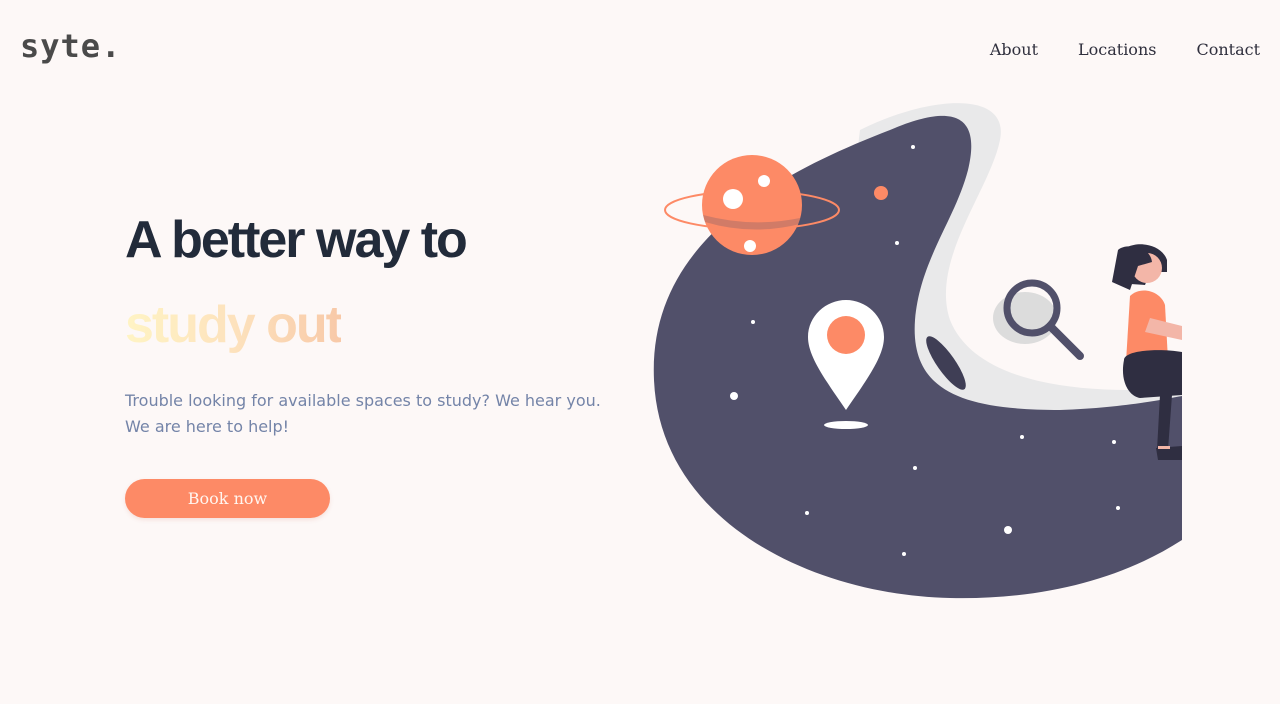 This screenshot has height=704, width=1280. I want to click on magnifier-icon, so click(1038, 319).